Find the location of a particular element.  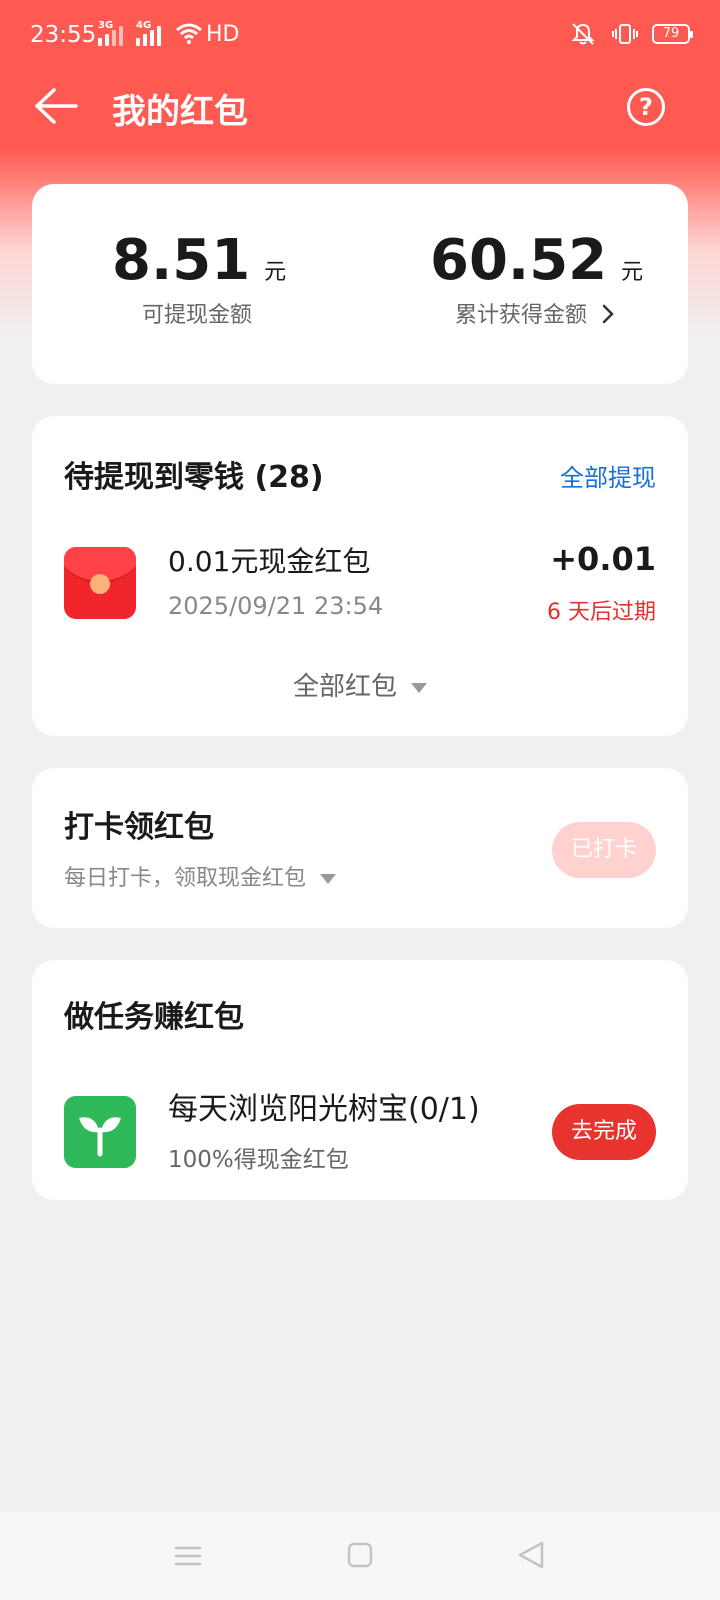

all-envelopes-toggle: 全部红包 is located at coordinates (360, 684).